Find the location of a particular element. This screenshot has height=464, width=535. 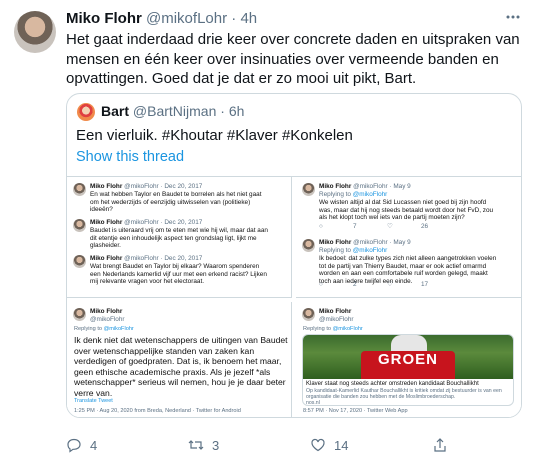

retweet-count: 3 is located at coordinates (216, 445).